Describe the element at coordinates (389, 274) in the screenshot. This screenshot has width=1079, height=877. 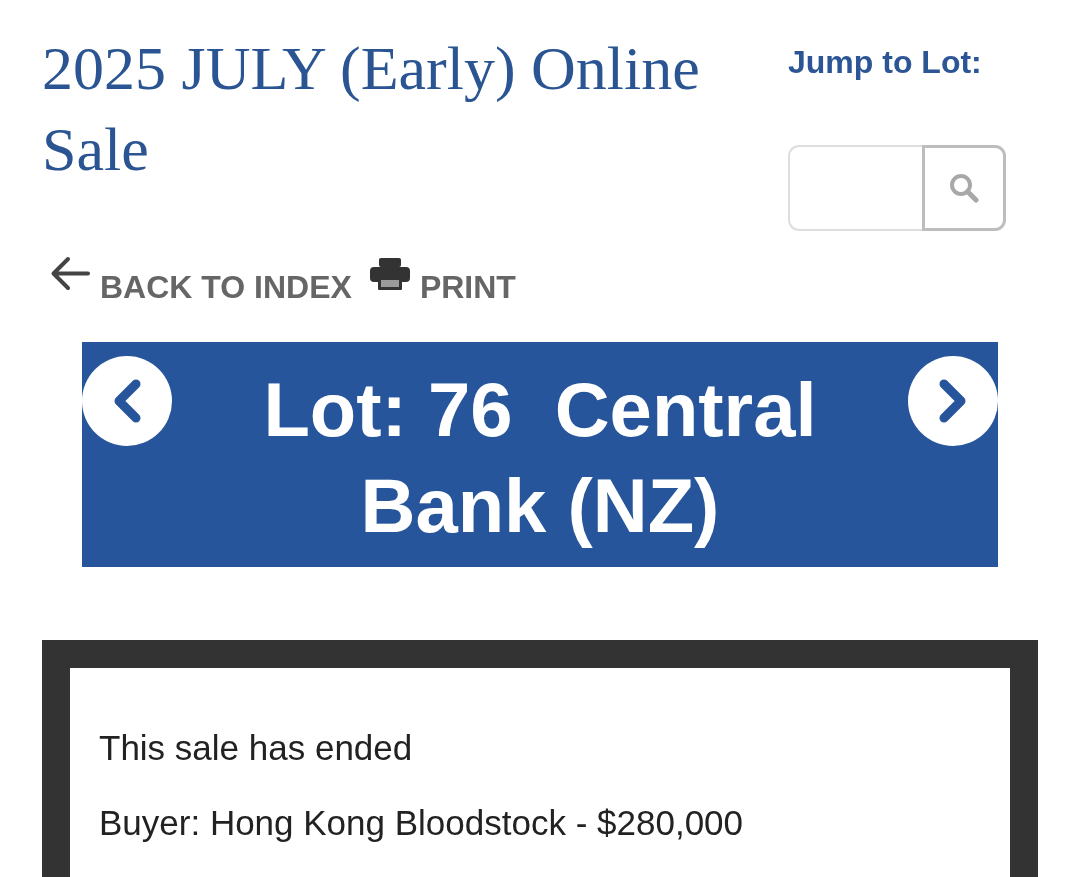
I see `printer-icon` at that location.